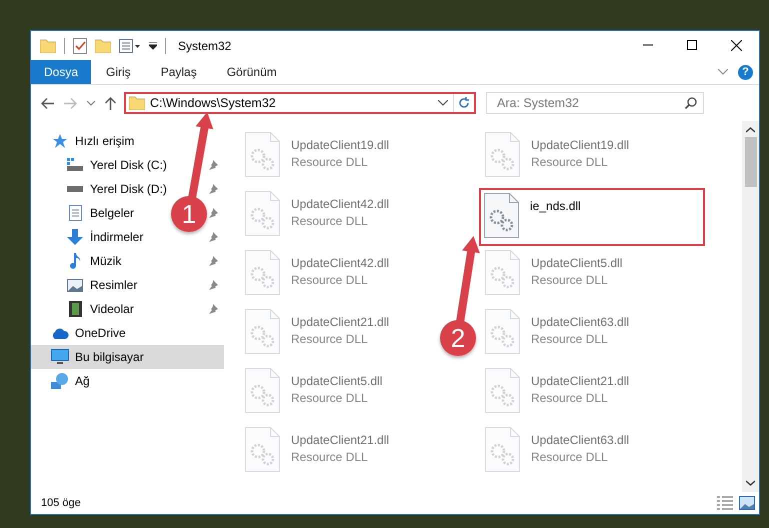 This screenshot has width=769, height=528. I want to click on item-count: 105 öge, so click(61, 503).